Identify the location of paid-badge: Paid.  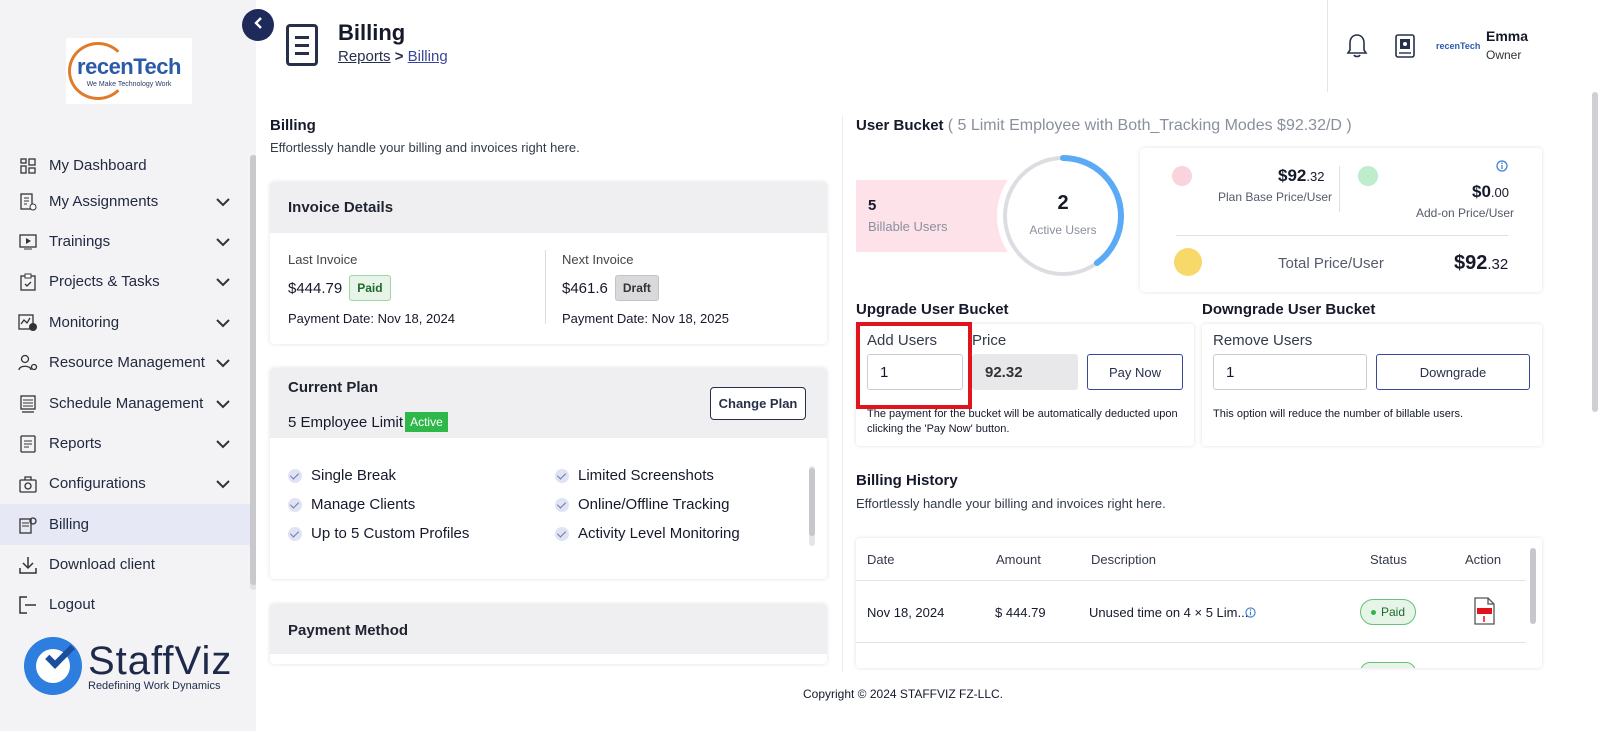
(370, 288).